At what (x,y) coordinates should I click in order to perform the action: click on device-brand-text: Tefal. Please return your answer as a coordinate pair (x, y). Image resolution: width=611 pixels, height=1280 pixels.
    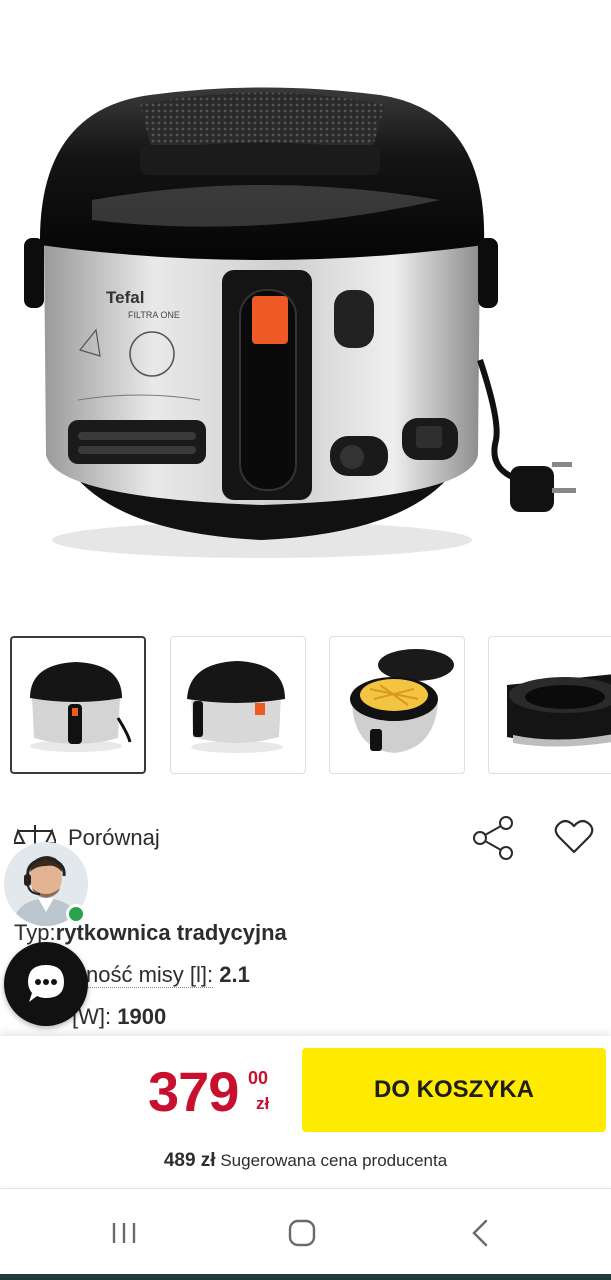
    Looking at the image, I should click on (125, 297).